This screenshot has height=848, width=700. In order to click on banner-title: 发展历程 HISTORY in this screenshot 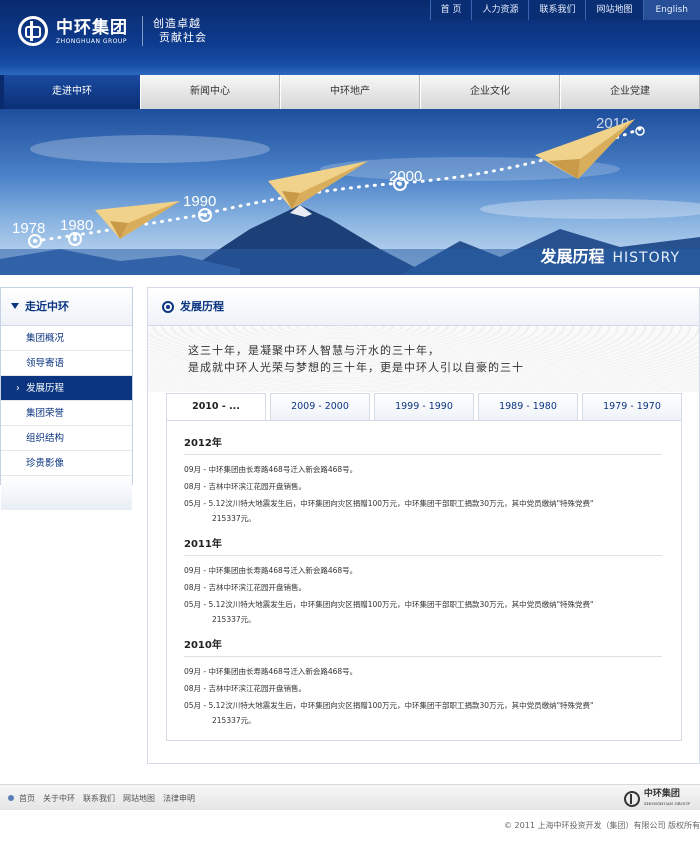, I will do `click(610, 255)`.